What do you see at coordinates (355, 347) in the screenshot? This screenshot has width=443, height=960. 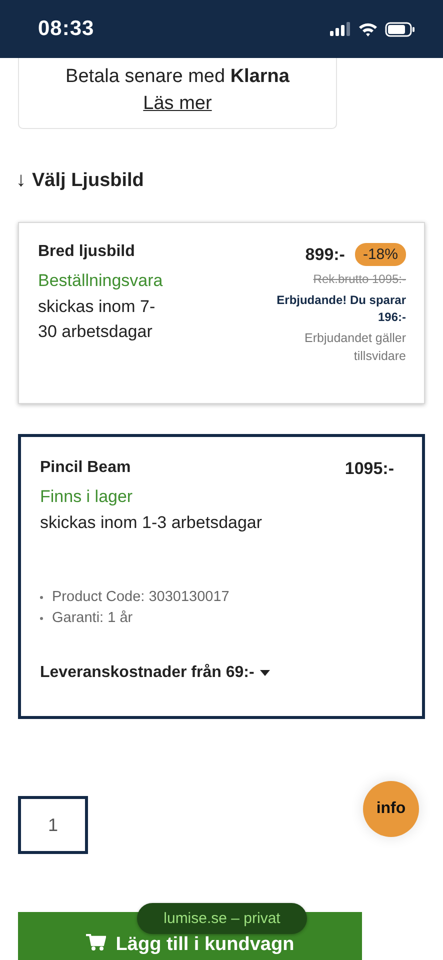 I see `offer-note: Erbjudandet gäller tillsvidare` at bounding box center [355, 347].